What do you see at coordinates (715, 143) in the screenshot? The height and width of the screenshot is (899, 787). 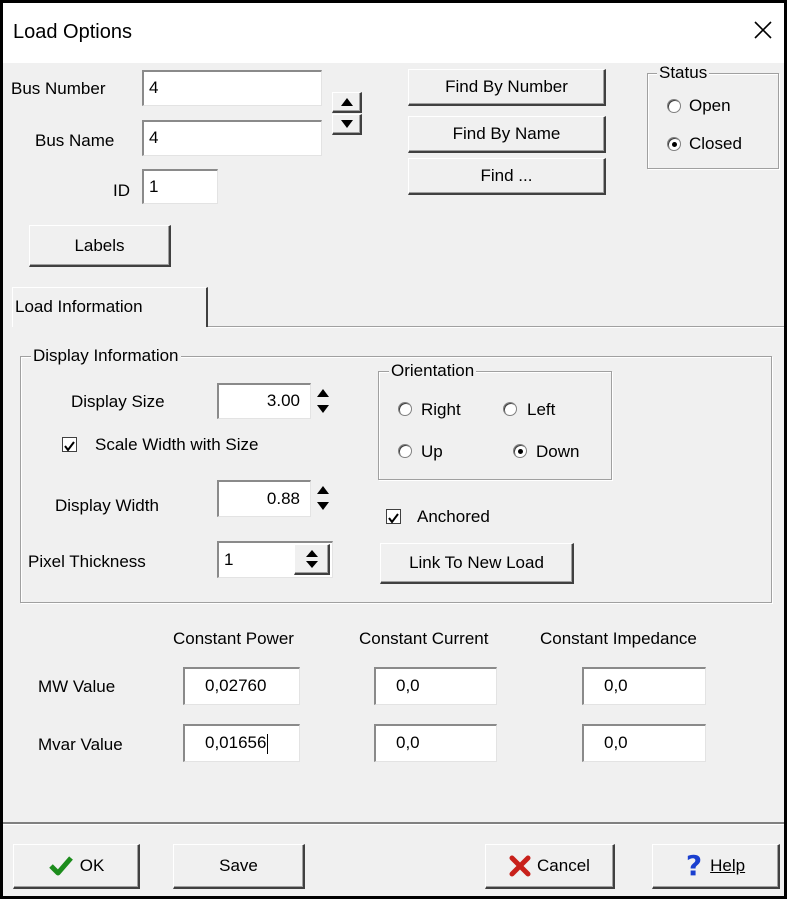 I see `status-closed-label: Closed` at bounding box center [715, 143].